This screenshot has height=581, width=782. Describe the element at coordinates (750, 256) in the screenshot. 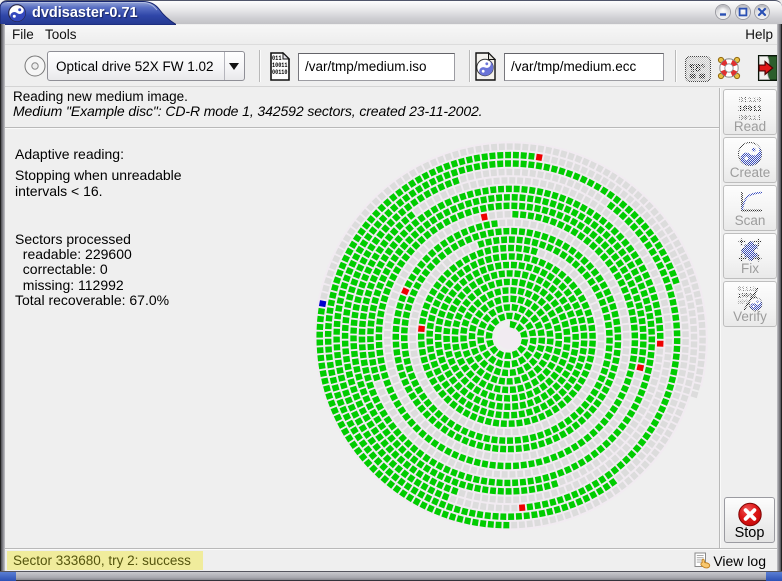

I see `fix-button: Fix` at that location.